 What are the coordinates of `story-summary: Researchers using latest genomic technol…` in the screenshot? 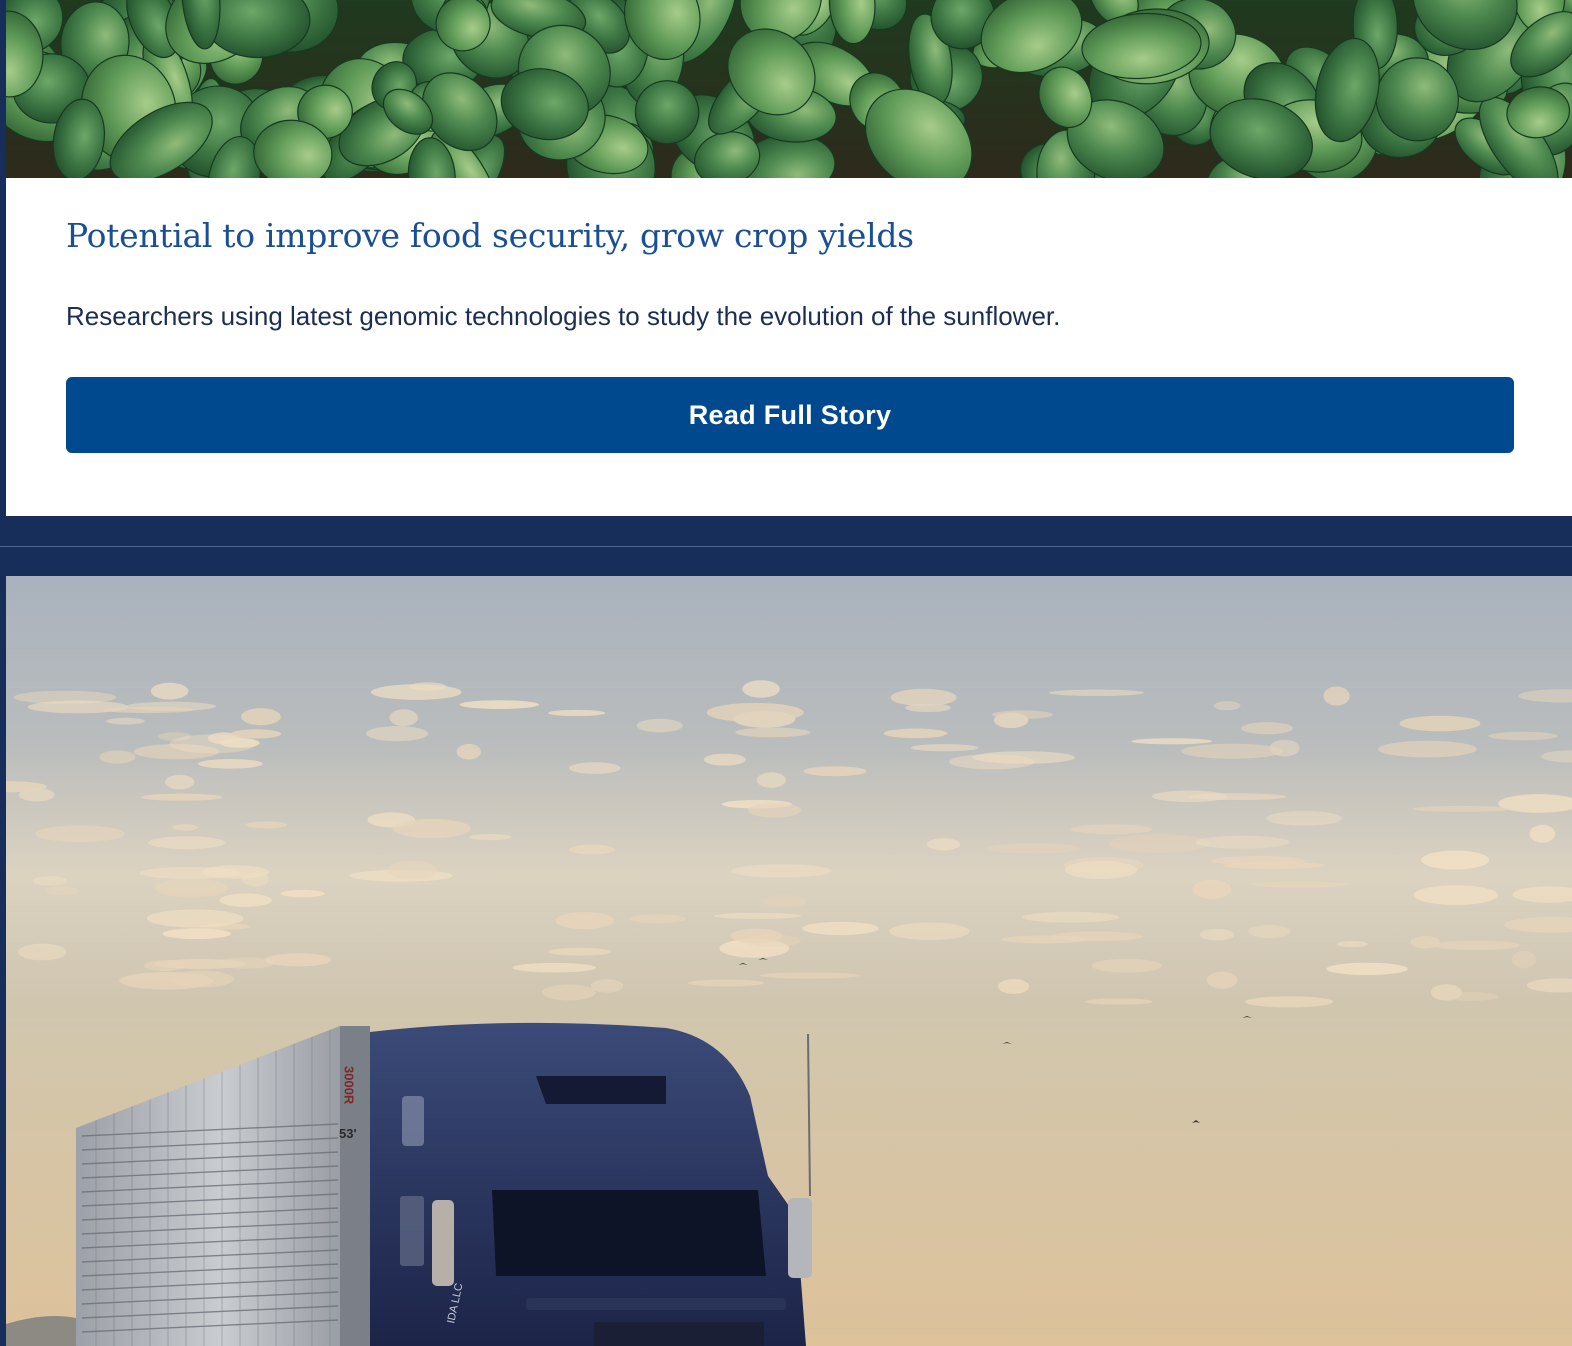 It's located at (563, 316).